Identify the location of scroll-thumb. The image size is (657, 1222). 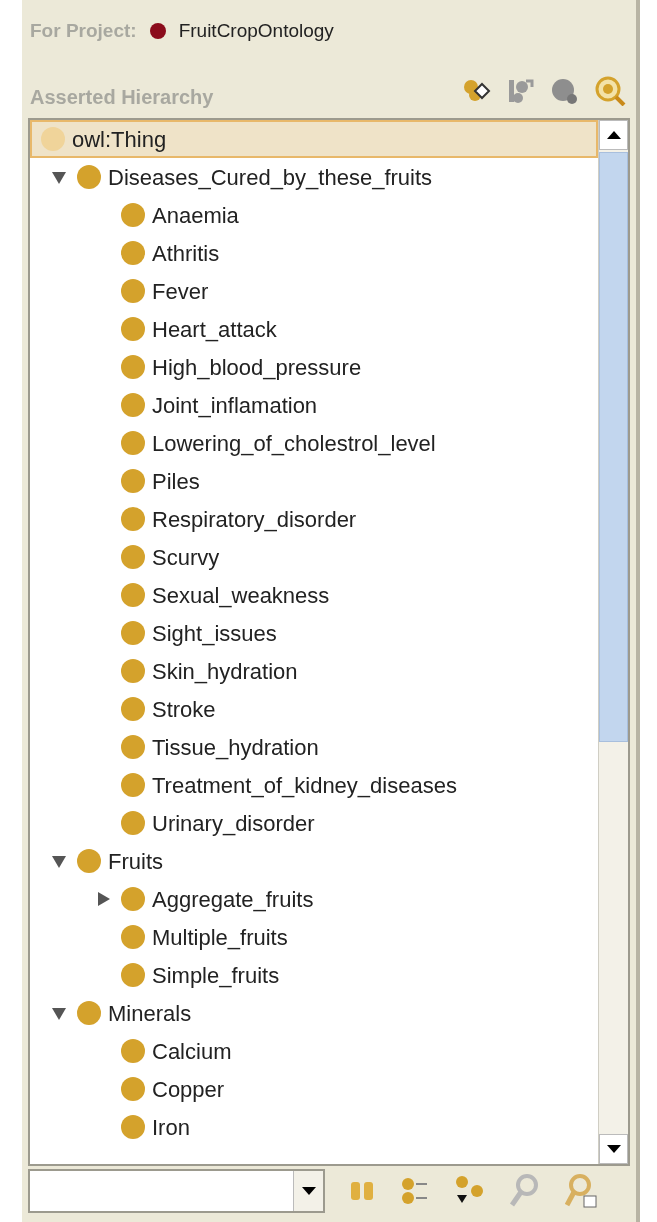
(613, 447).